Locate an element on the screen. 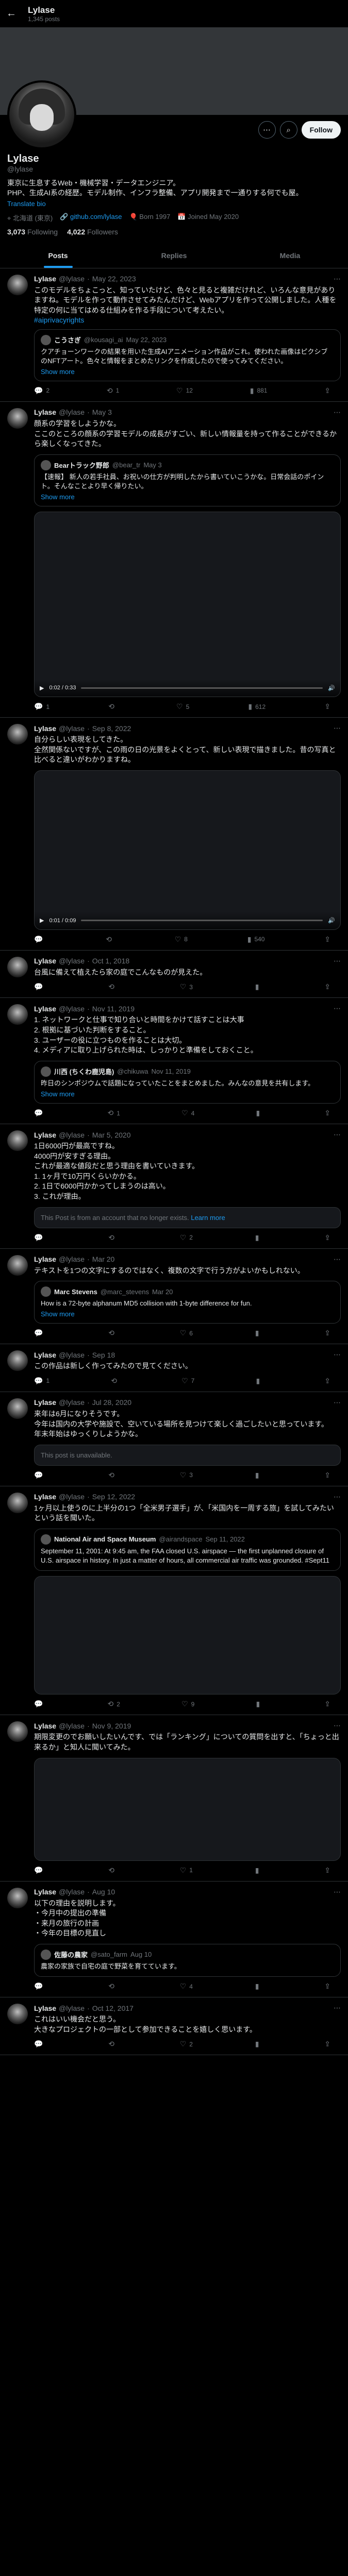 The width and height of the screenshot is (348, 2576). video-controls: ▶ 0:02 / 0:33 🔊 is located at coordinates (187, 688).